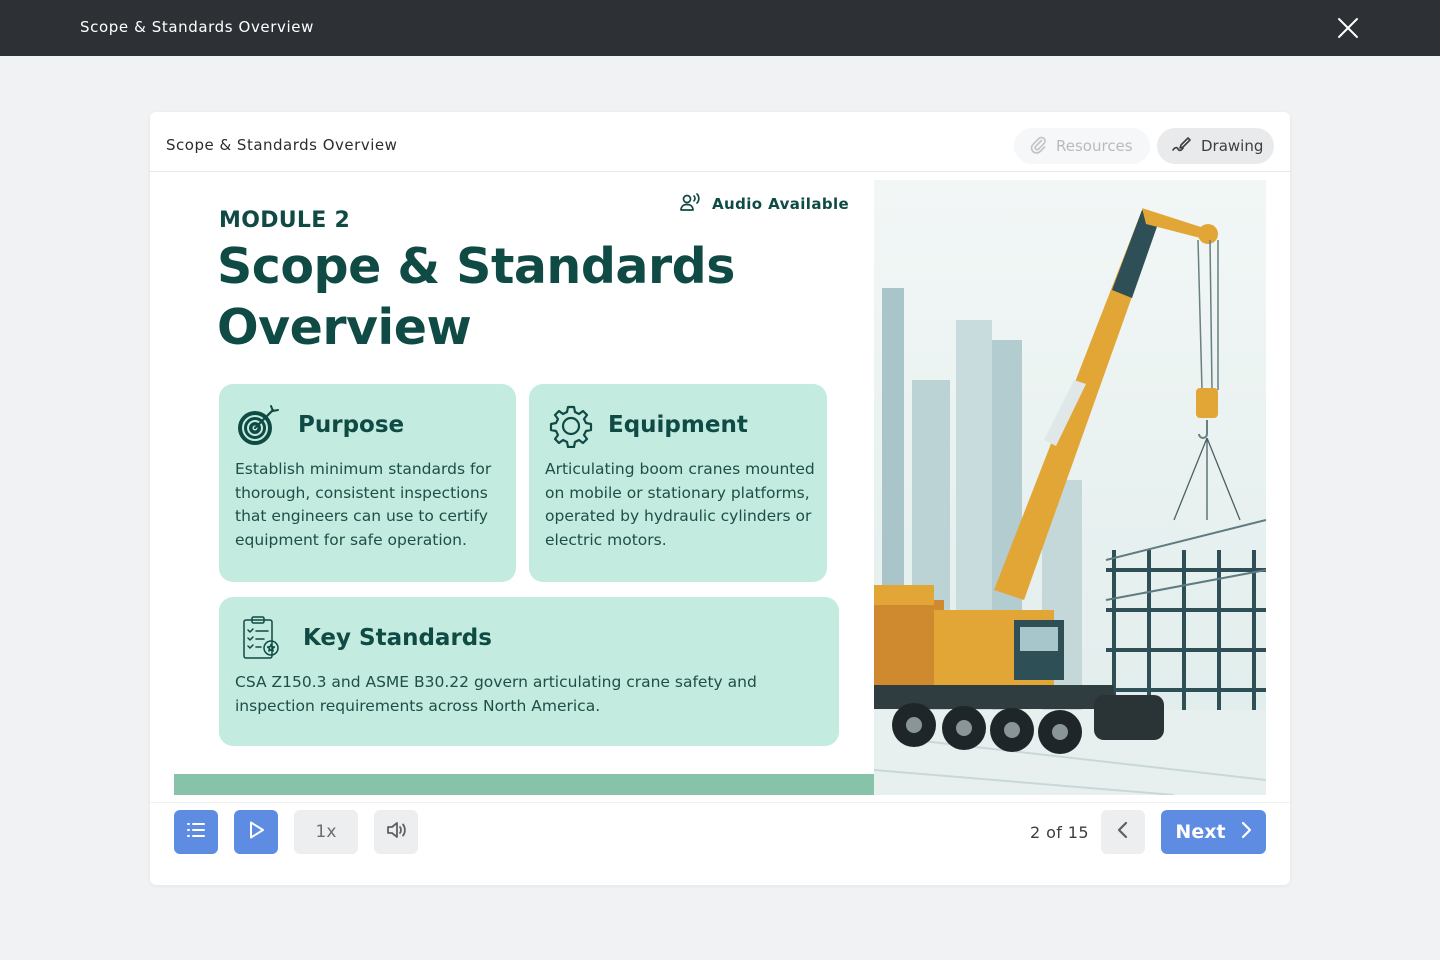 The image size is (1440, 960). I want to click on next-button: Next, so click(1213, 832).